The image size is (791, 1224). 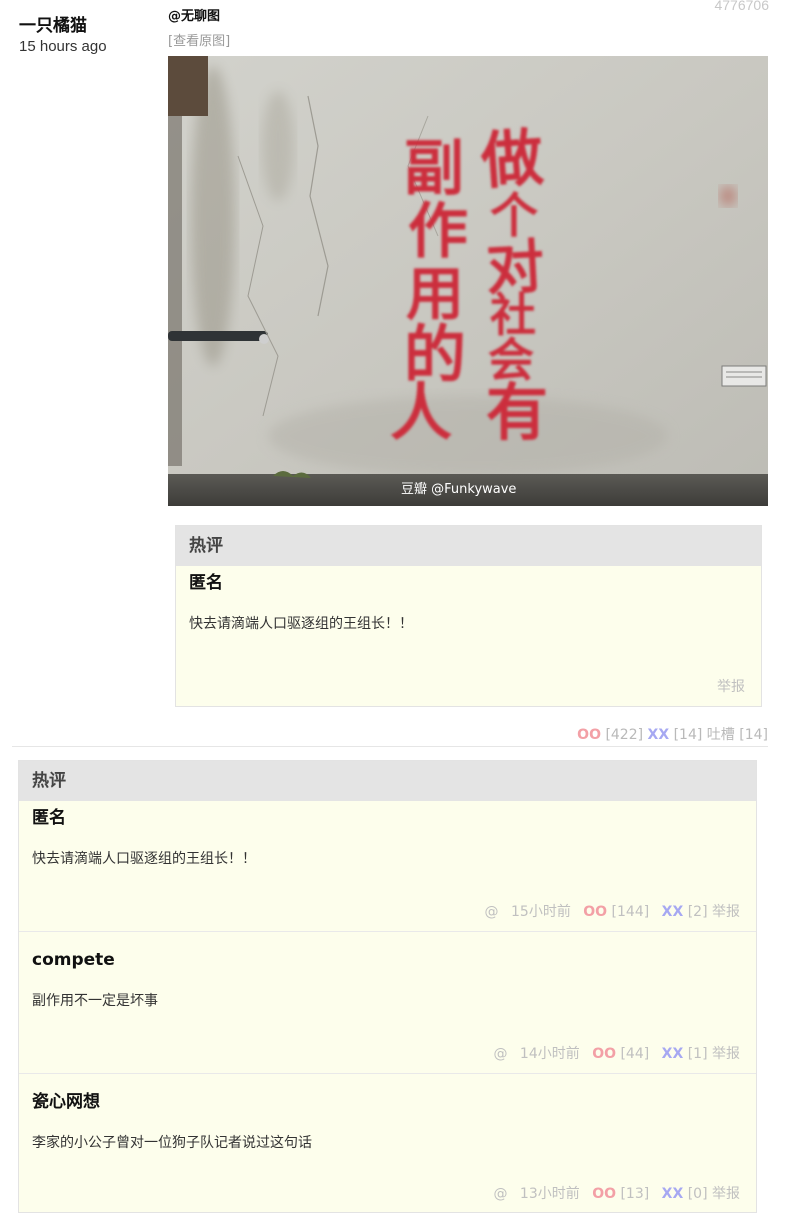 I want to click on oo-count: [422], so click(x=624, y=735).